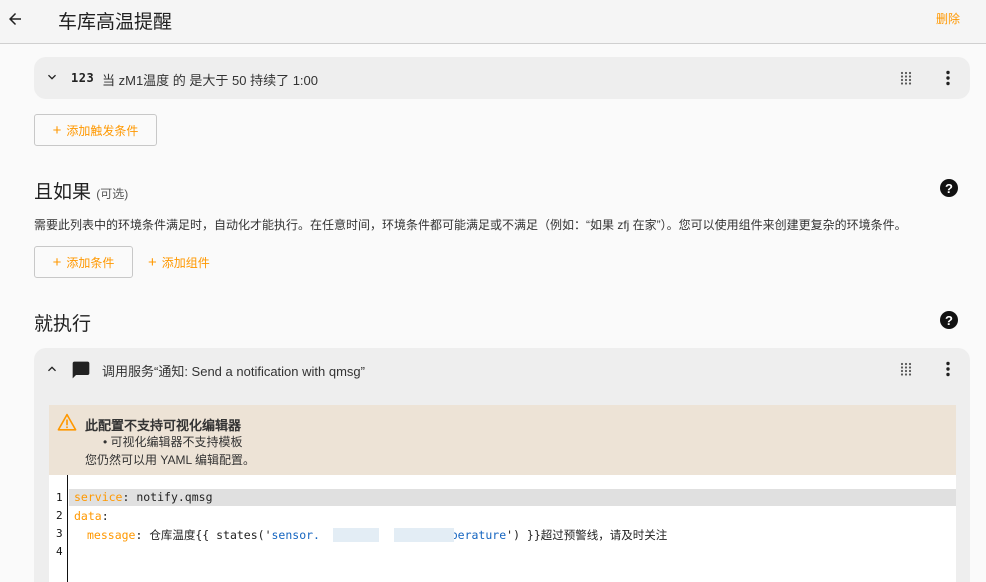 The image size is (986, 582). What do you see at coordinates (210, 80) in the screenshot?
I see `trigger-summary: 当 zM1温度 的 是大于 50 持续了 1:00` at bounding box center [210, 80].